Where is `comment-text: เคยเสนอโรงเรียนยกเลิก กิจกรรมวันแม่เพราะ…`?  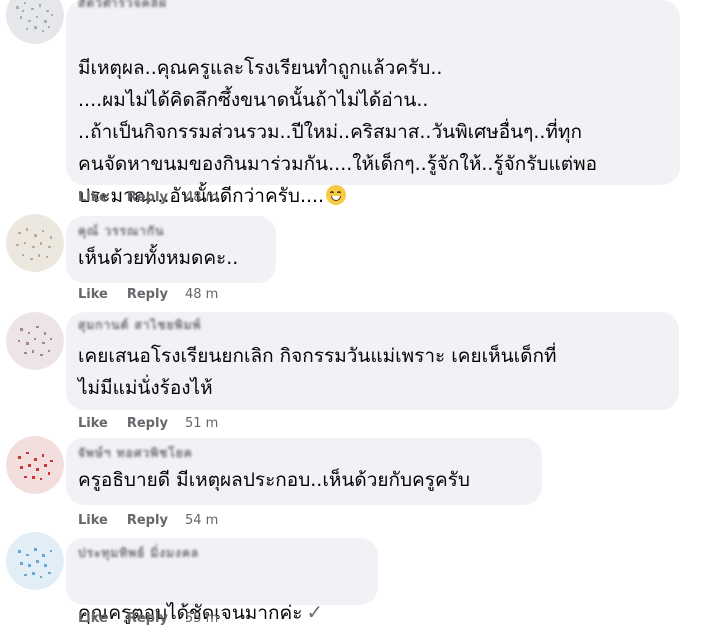 comment-text: เคยเสนอโรงเรียนยกเลิก กิจกรรมวันแม่เพราะ… is located at coordinates (317, 372).